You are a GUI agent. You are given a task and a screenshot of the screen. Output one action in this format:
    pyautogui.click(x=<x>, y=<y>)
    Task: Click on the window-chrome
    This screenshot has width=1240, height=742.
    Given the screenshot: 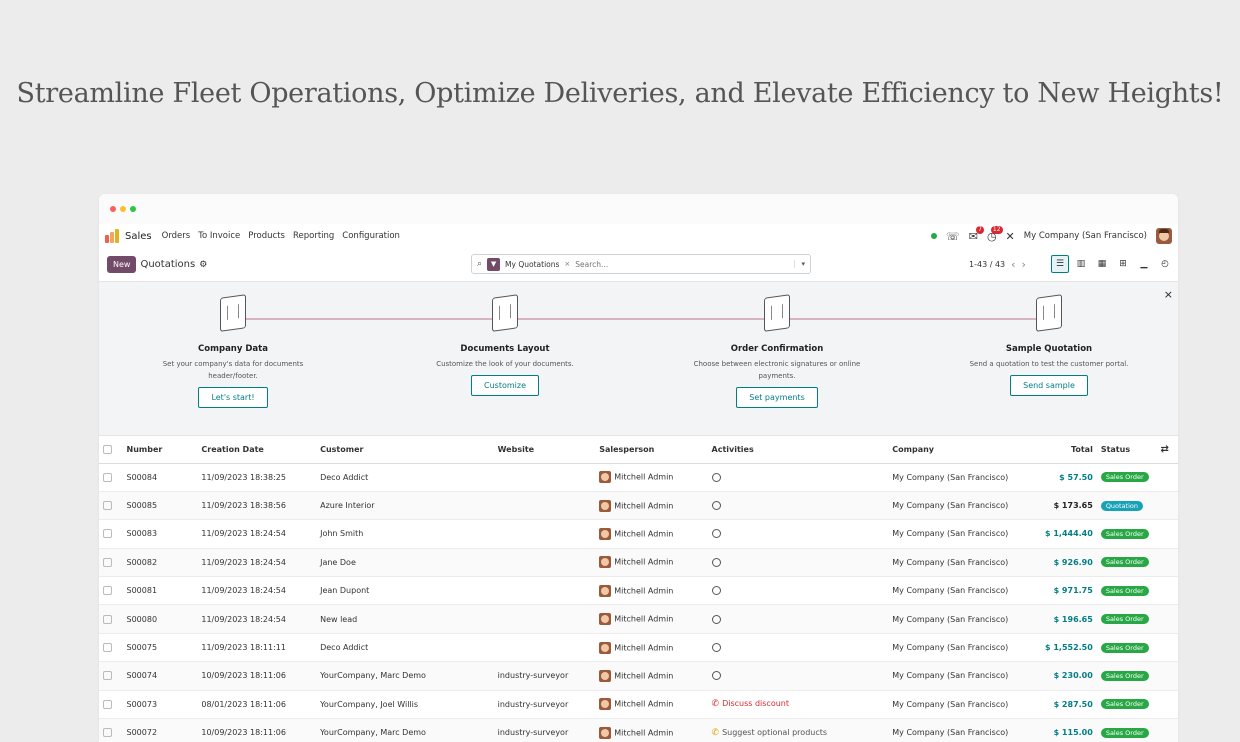 What is the action you would take?
    pyautogui.click(x=638, y=209)
    